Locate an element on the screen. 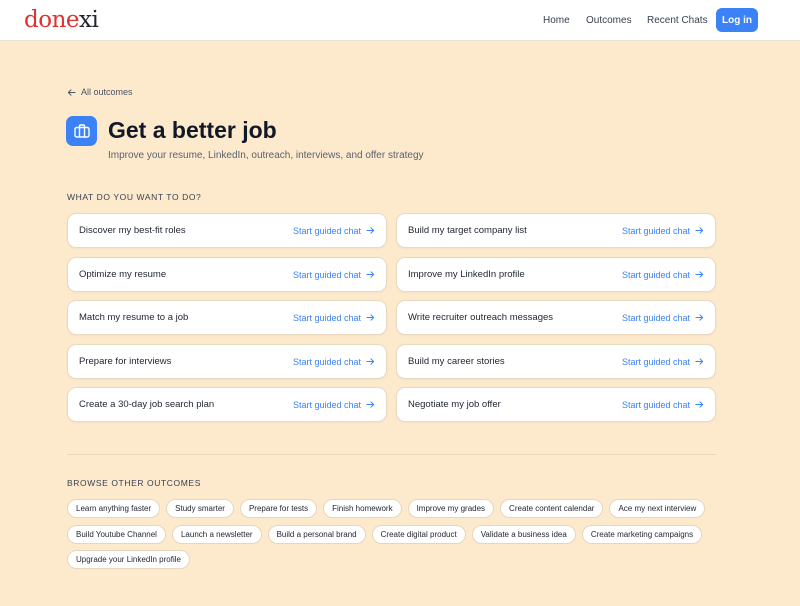 The width and height of the screenshot is (800, 606). nav-home: Home is located at coordinates (556, 20).